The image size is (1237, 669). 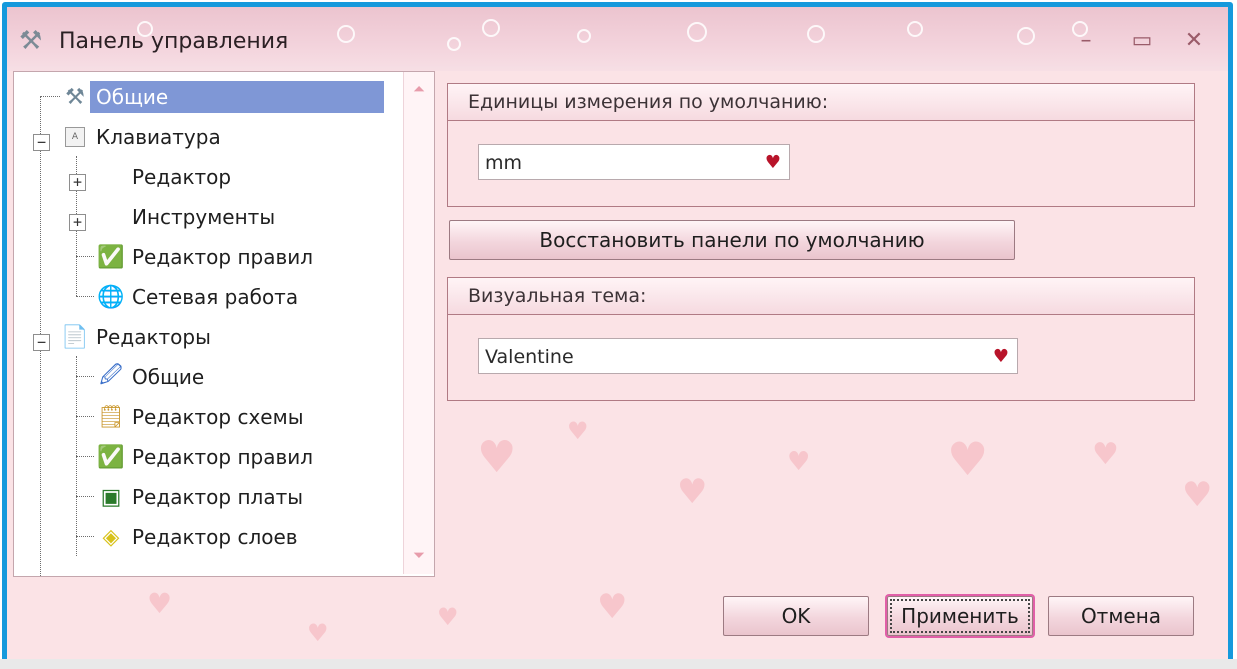 I want to click on tree-item-rules-editor-2: ✅ Редактор правил, so click(x=207, y=457).